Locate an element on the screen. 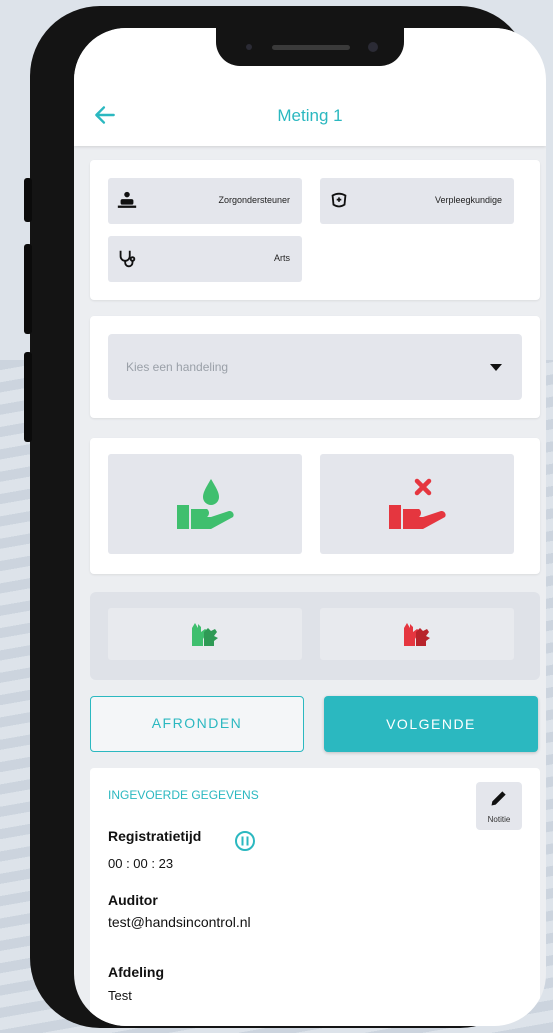 The height and width of the screenshot is (1033, 553). hand-hygiene-card is located at coordinates (315, 506).